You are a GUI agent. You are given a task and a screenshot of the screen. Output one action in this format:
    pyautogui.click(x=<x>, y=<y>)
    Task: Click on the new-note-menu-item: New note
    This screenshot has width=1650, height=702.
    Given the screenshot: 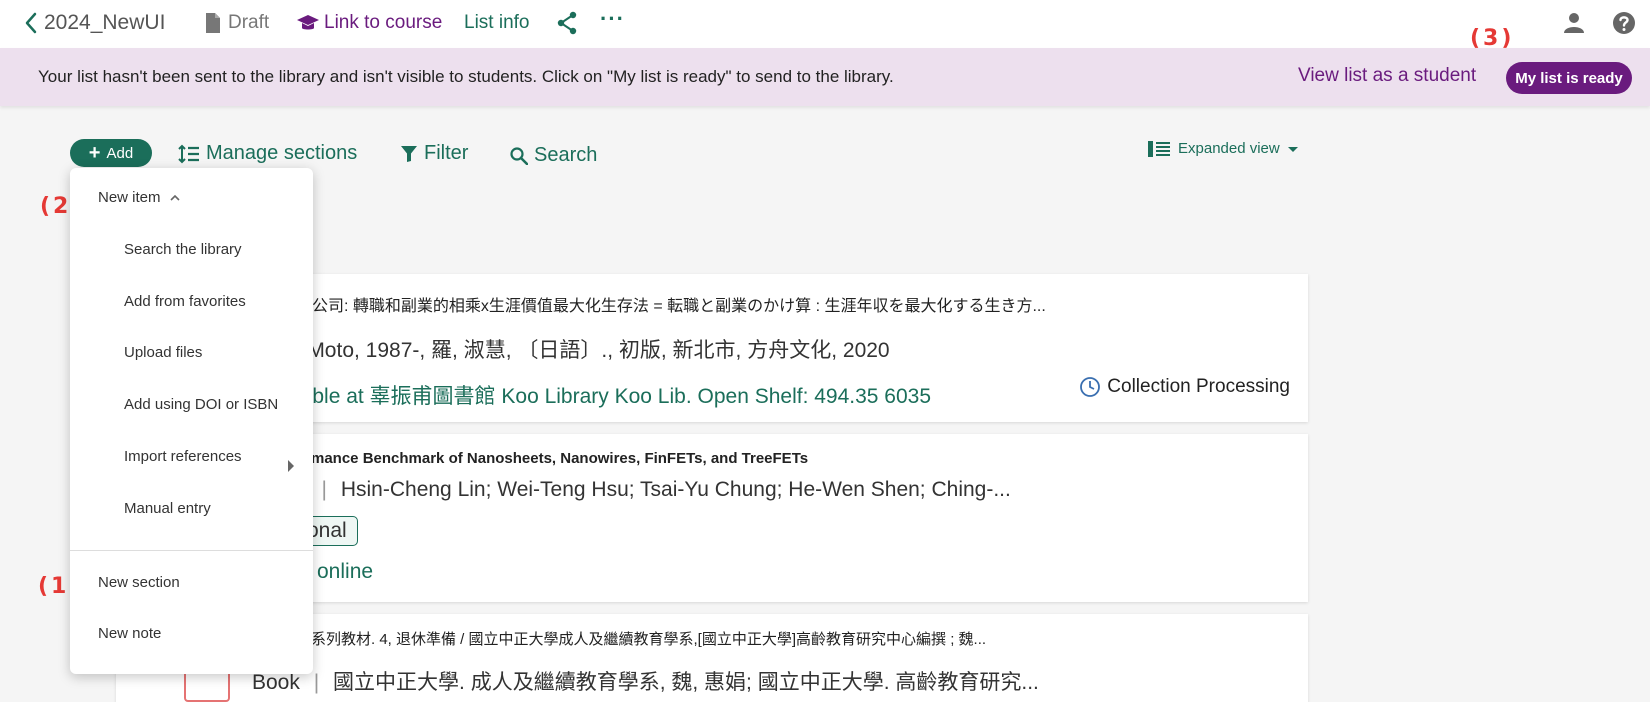 What is the action you would take?
    pyautogui.click(x=129, y=633)
    